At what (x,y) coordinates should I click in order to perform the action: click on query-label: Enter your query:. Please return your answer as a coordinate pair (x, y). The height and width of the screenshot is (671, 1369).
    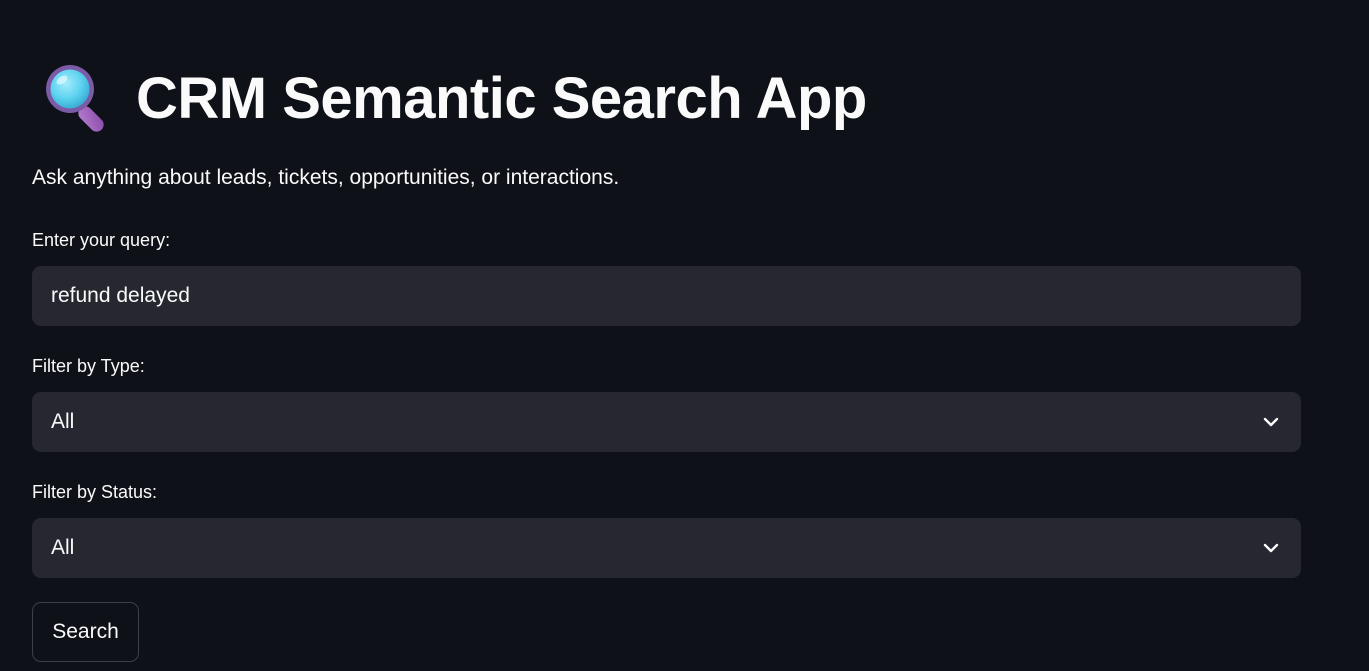
    Looking at the image, I should click on (101, 240).